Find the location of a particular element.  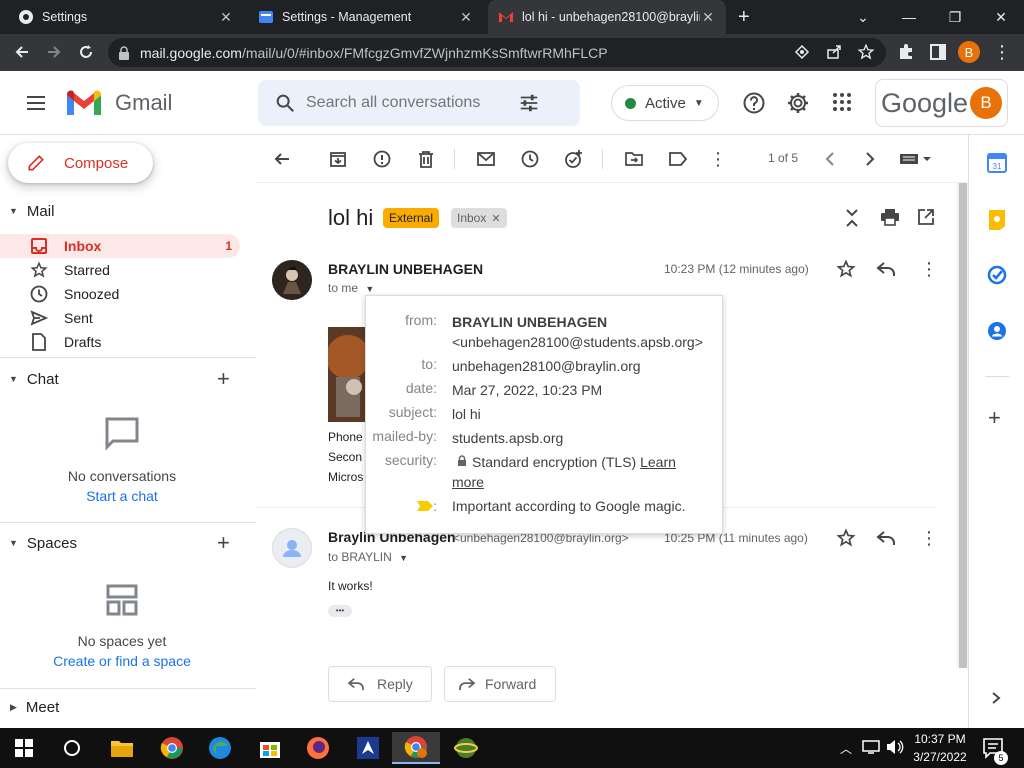

compose-button: Compose is located at coordinates (80, 163).